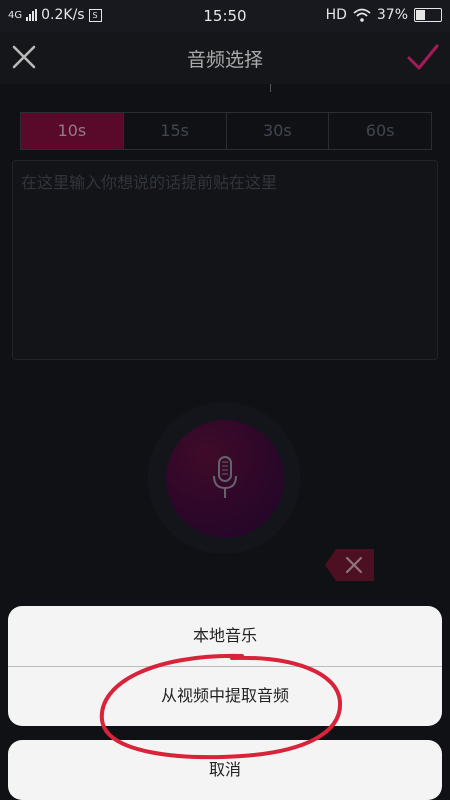 The image size is (450, 800). I want to click on status-right: HD 37%, so click(384, 15).